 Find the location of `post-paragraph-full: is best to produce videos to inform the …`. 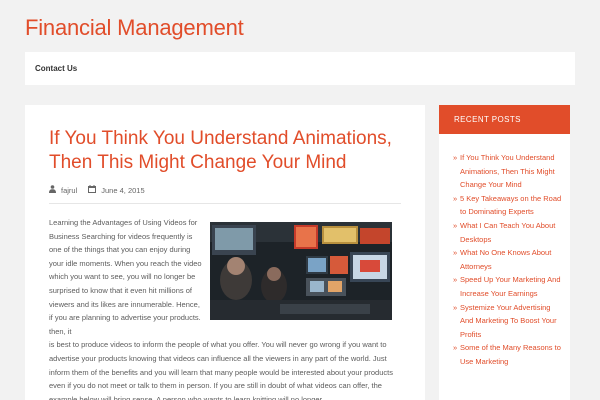

post-paragraph-full: is best to produce videos to inform the … is located at coordinates (221, 370).